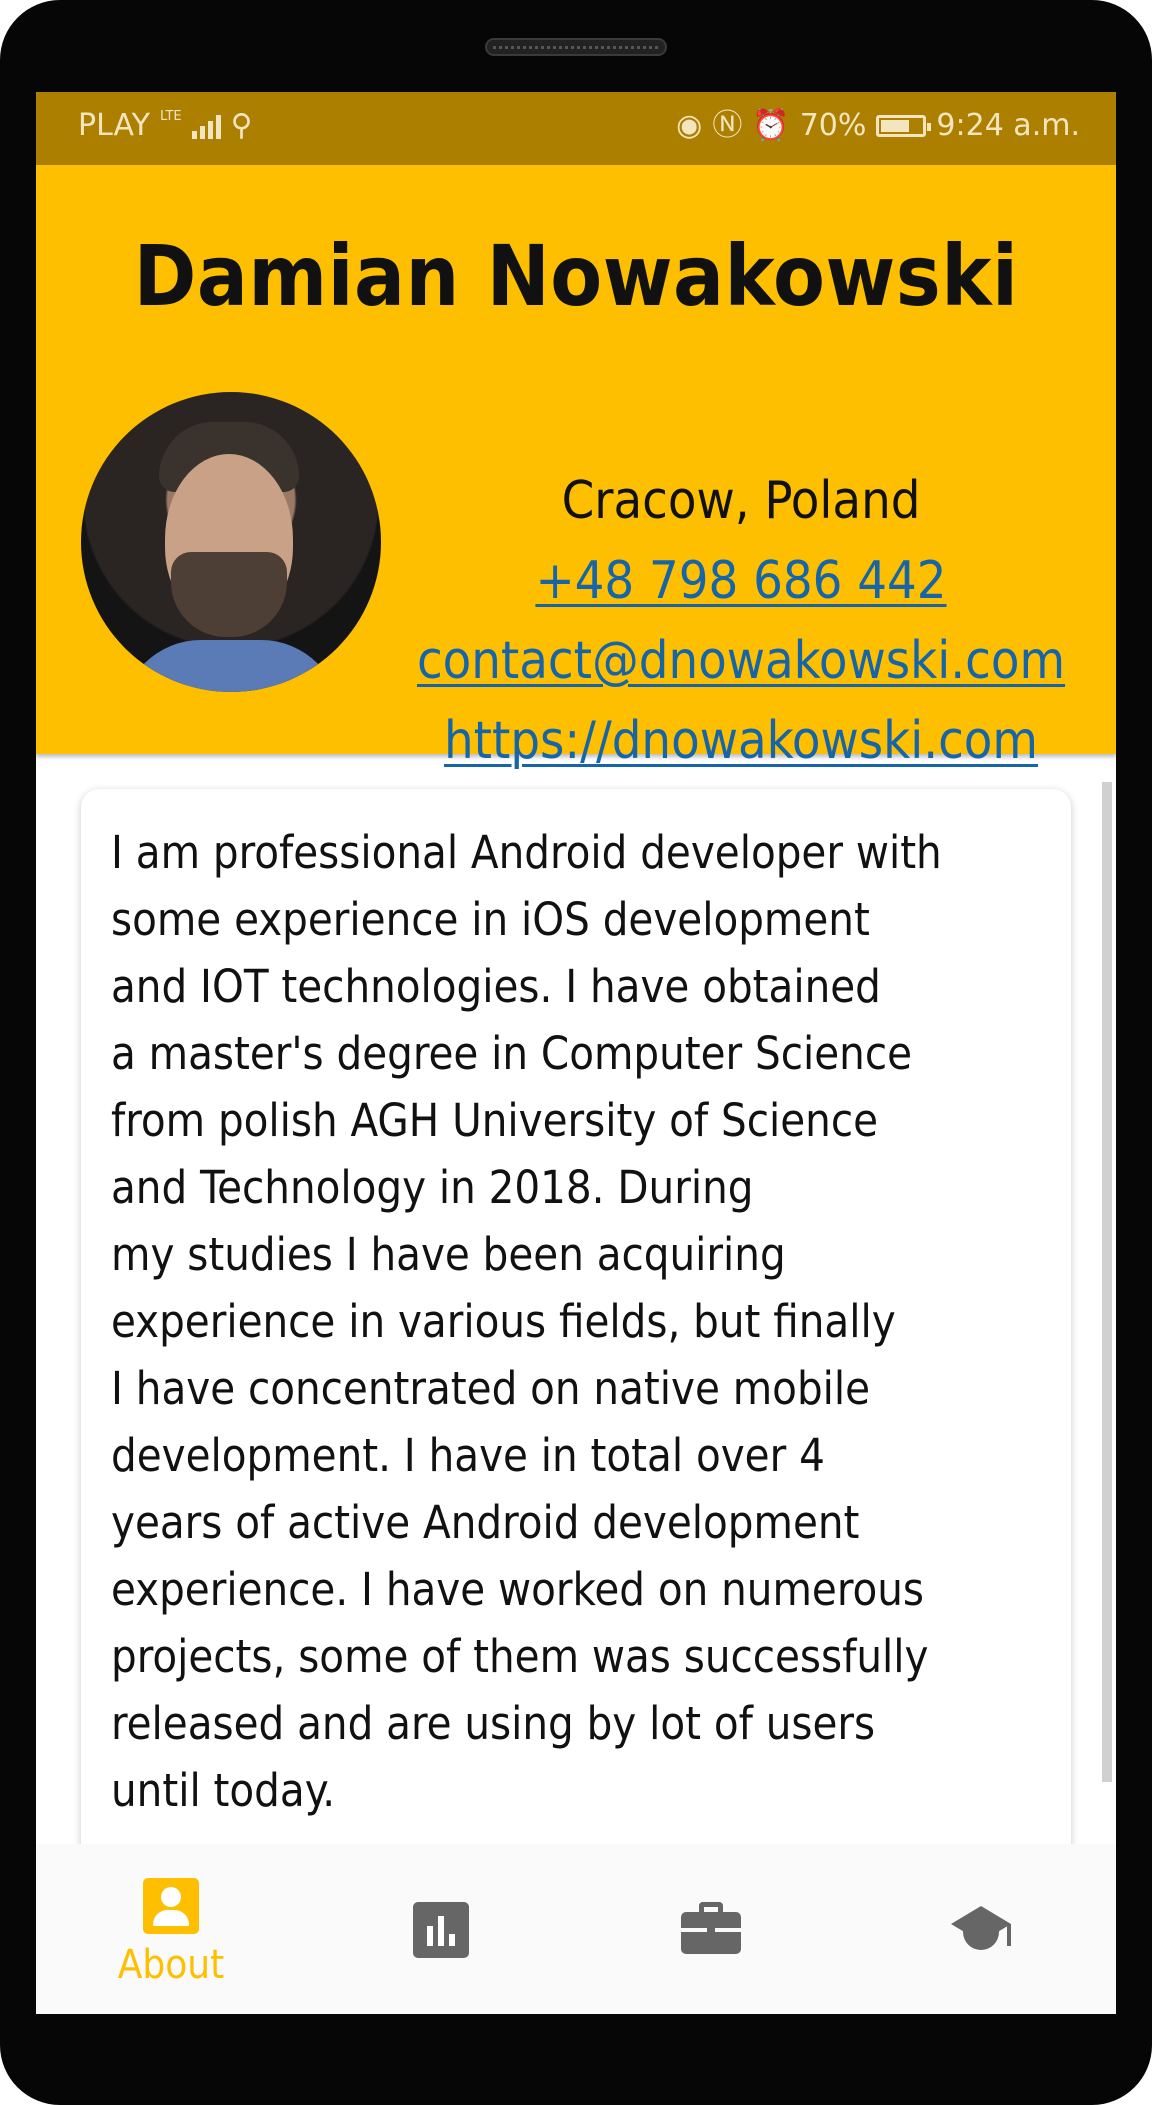 Image resolution: width=1152 pixels, height=2105 pixels. I want to click on status-bar: PLAY LTE ⚲ ◉ Ⓝ ⏰ 70% 9:24 a.m., so click(576, 128).